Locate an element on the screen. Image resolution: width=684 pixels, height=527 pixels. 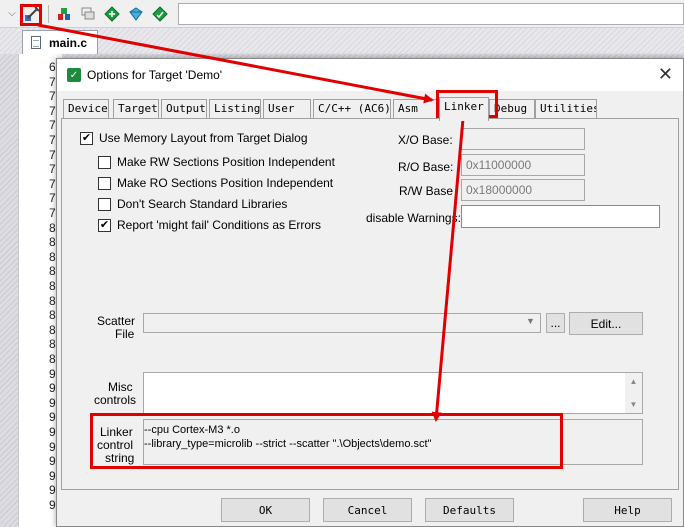
keil-app-icon: ✓ is located at coordinates (74, 75).